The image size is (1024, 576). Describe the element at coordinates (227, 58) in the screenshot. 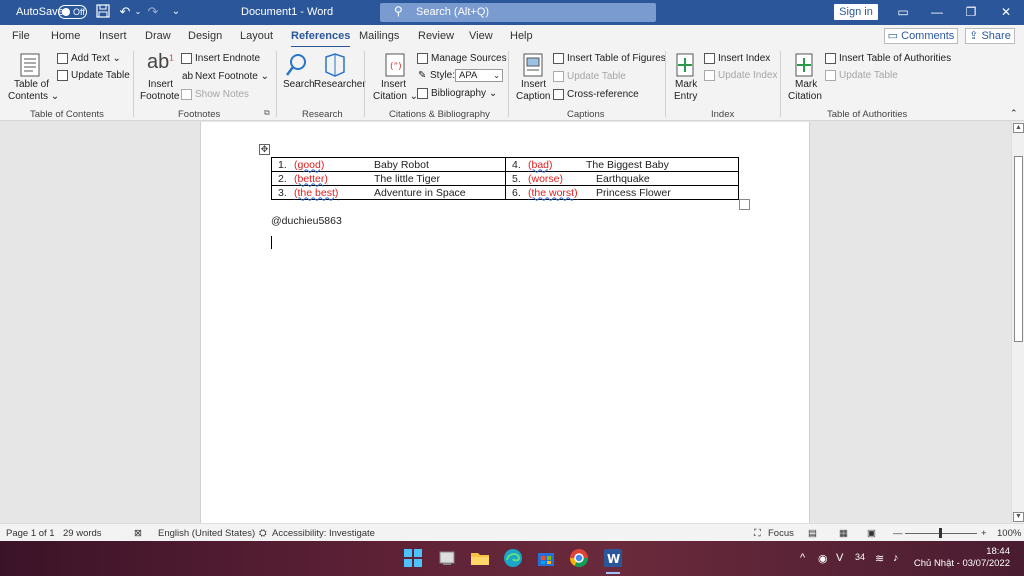

I see `insert-endnote-button: Insert Endnote` at that location.